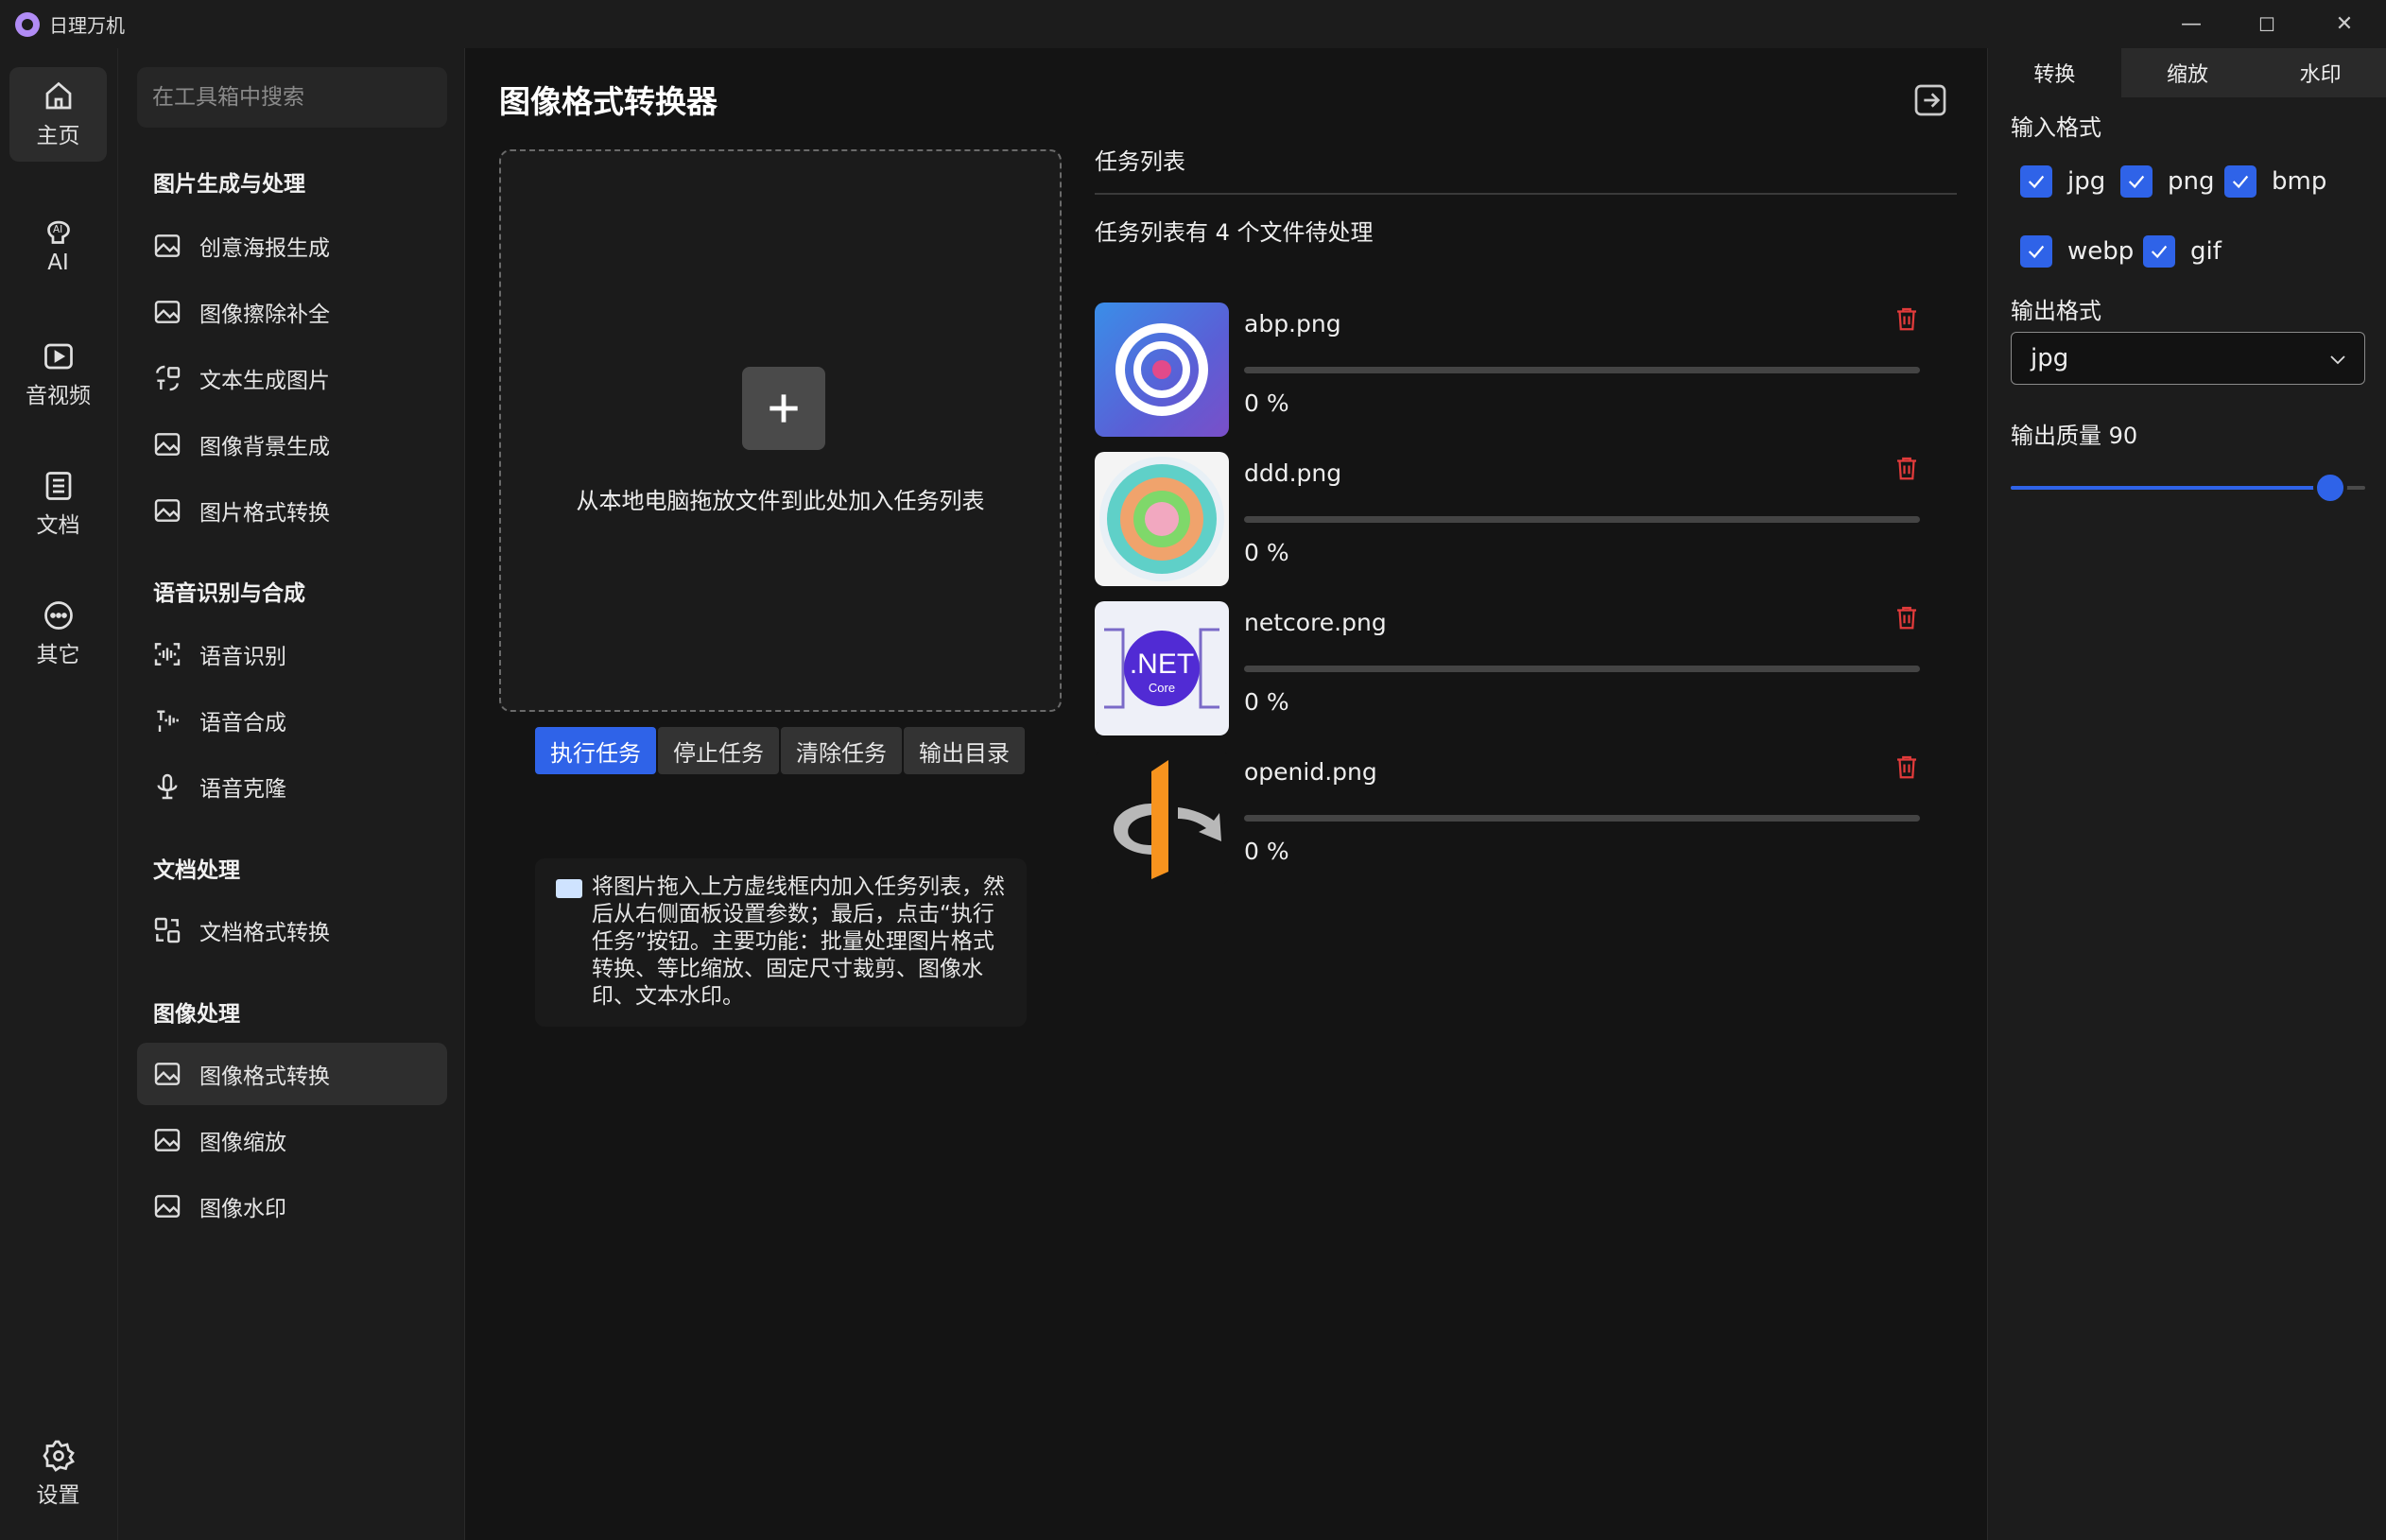 Image resolution: width=2386 pixels, height=1540 pixels. I want to click on rail-media-label: 音视频, so click(59, 396).